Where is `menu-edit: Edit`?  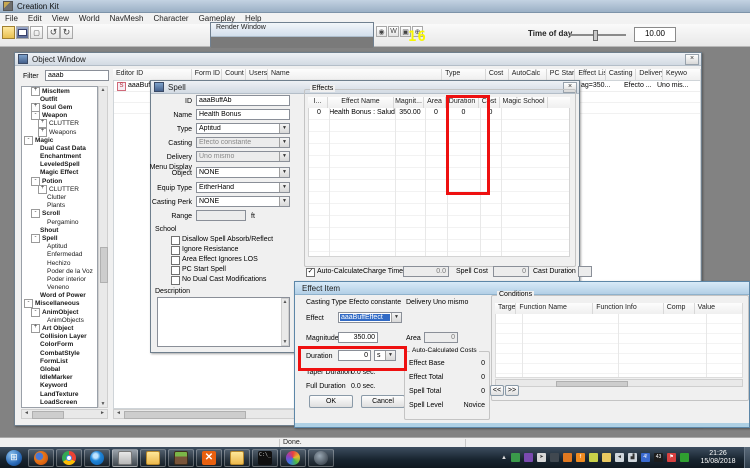 menu-edit: Edit is located at coordinates (35, 18).